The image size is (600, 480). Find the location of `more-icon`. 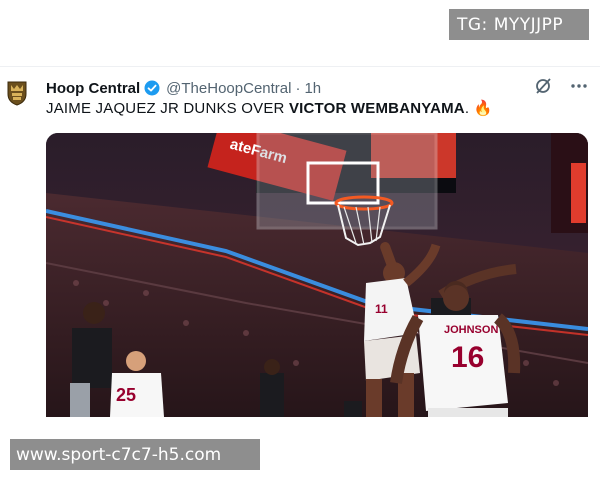

more-icon is located at coordinates (579, 86).